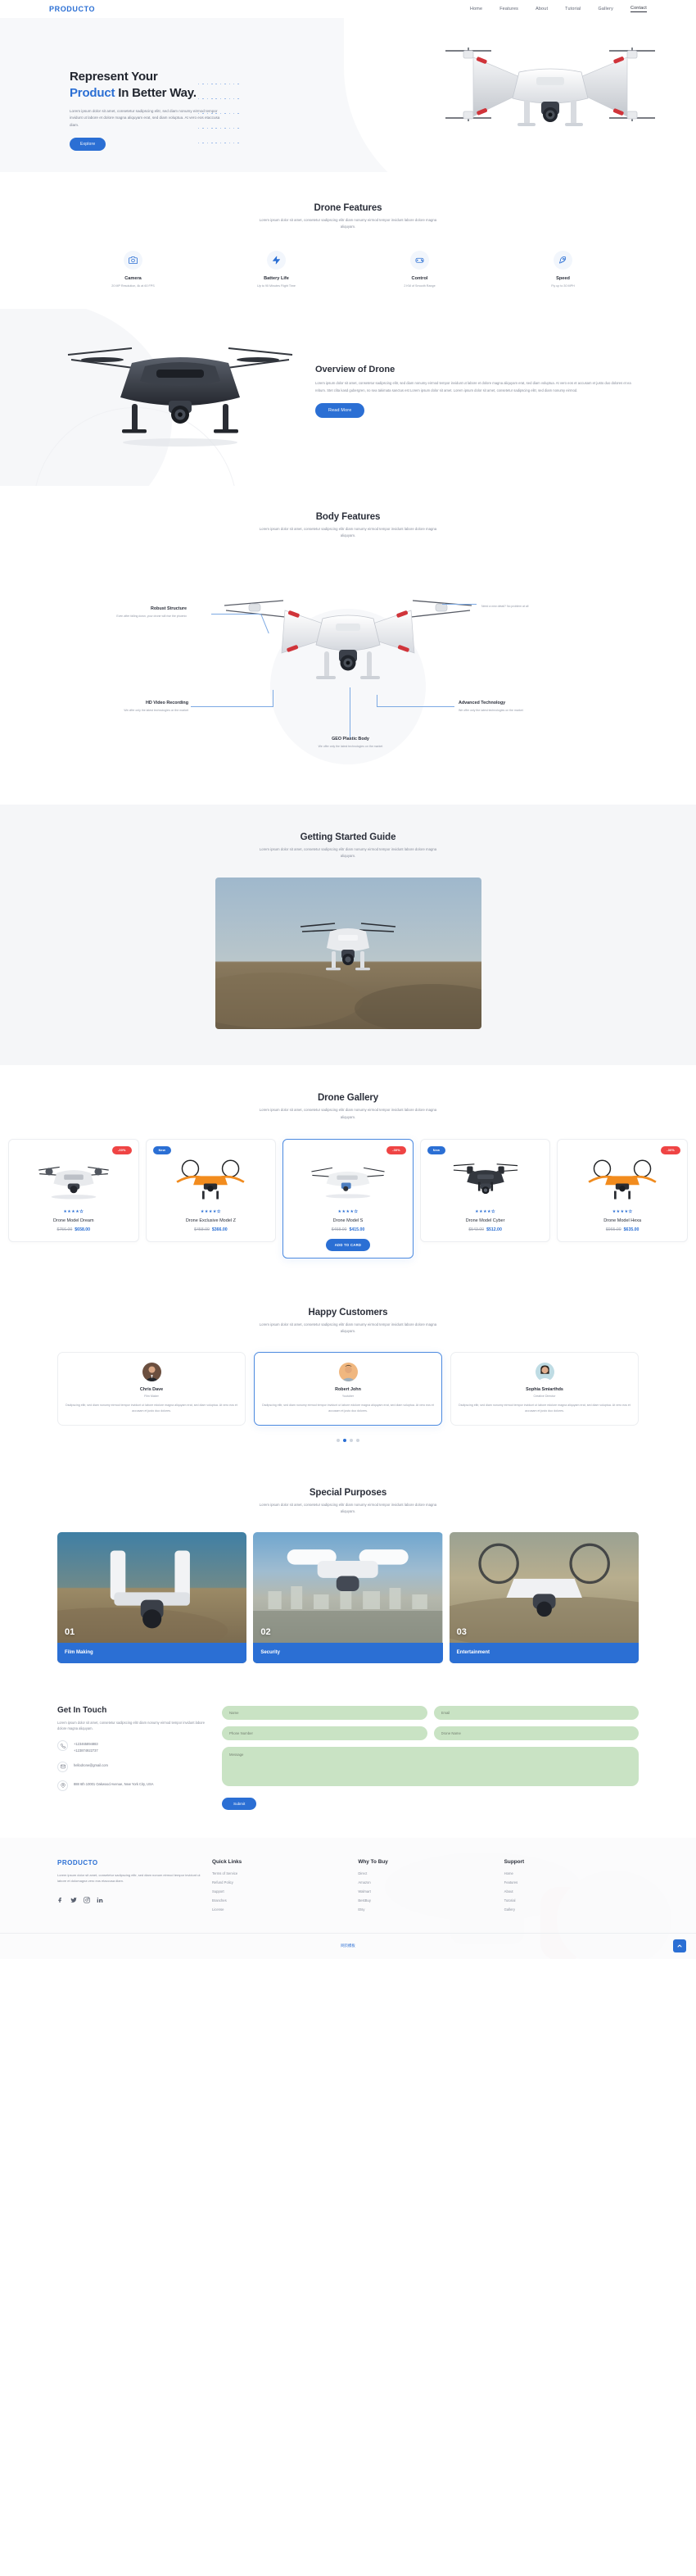 The width and height of the screenshot is (696, 2576). I want to click on footer-link: Direct, so click(425, 1873).